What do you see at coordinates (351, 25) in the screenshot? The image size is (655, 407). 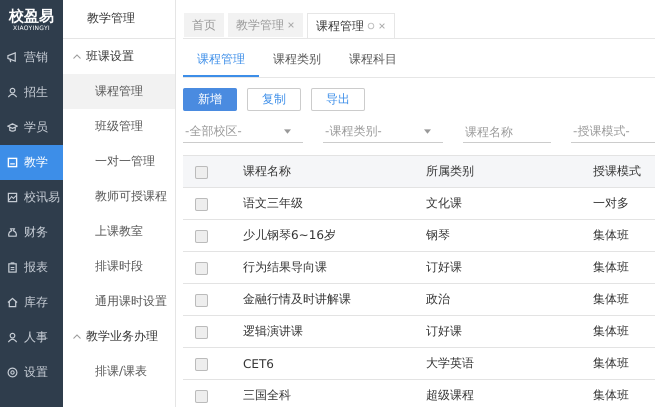 I see `page-tab: 课程管理` at bounding box center [351, 25].